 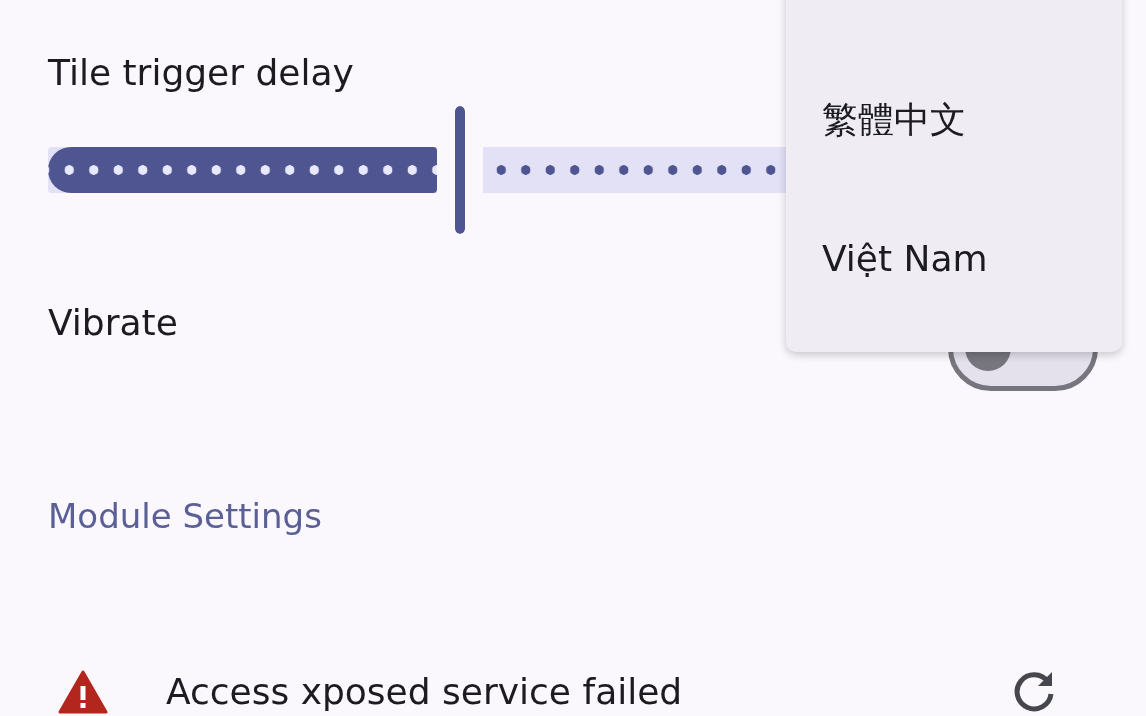 What do you see at coordinates (185, 516) in the screenshot?
I see `section-header: Module Settings` at bounding box center [185, 516].